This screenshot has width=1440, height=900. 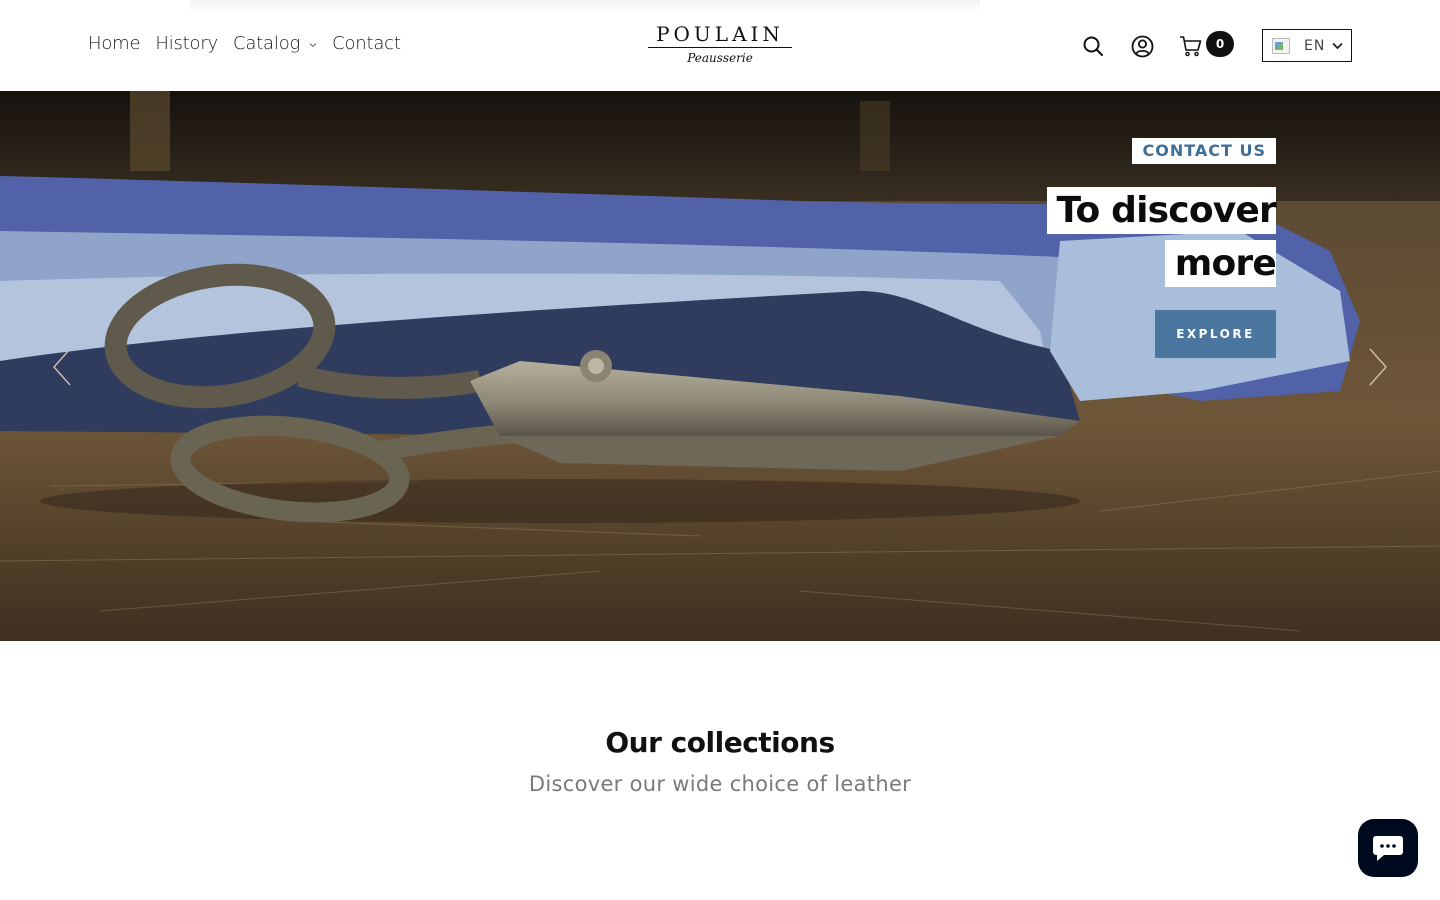 I want to click on collections-subtitle: Discover our wide choice of leather, so click(x=720, y=784).